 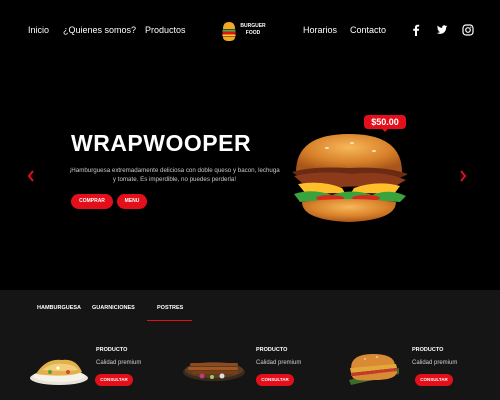 What do you see at coordinates (161, 143) in the screenshot?
I see `hero-title: WRAPWOOPER` at bounding box center [161, 143].